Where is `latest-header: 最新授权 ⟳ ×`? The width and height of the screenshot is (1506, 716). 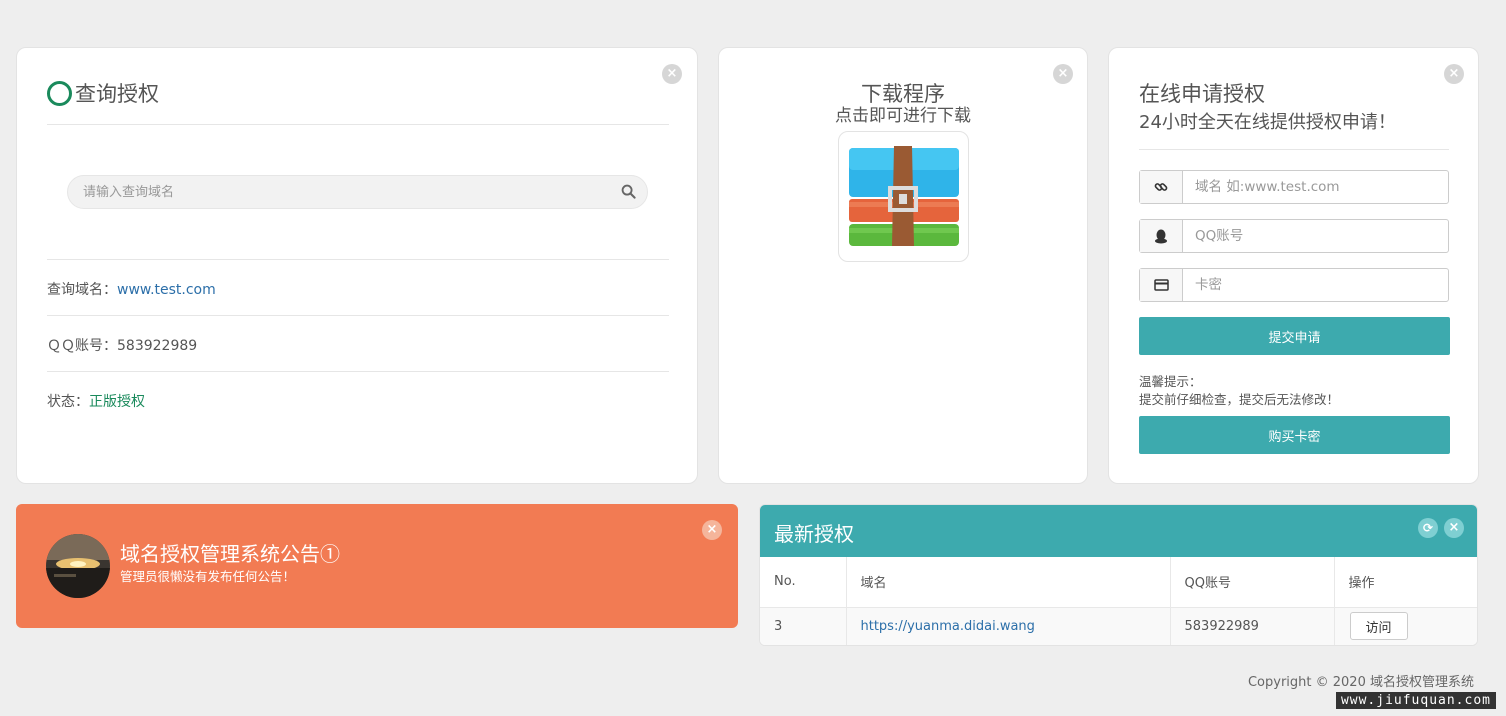 latest-header: 最新授权 ⟳ × is located at coordinates (1118, 531).